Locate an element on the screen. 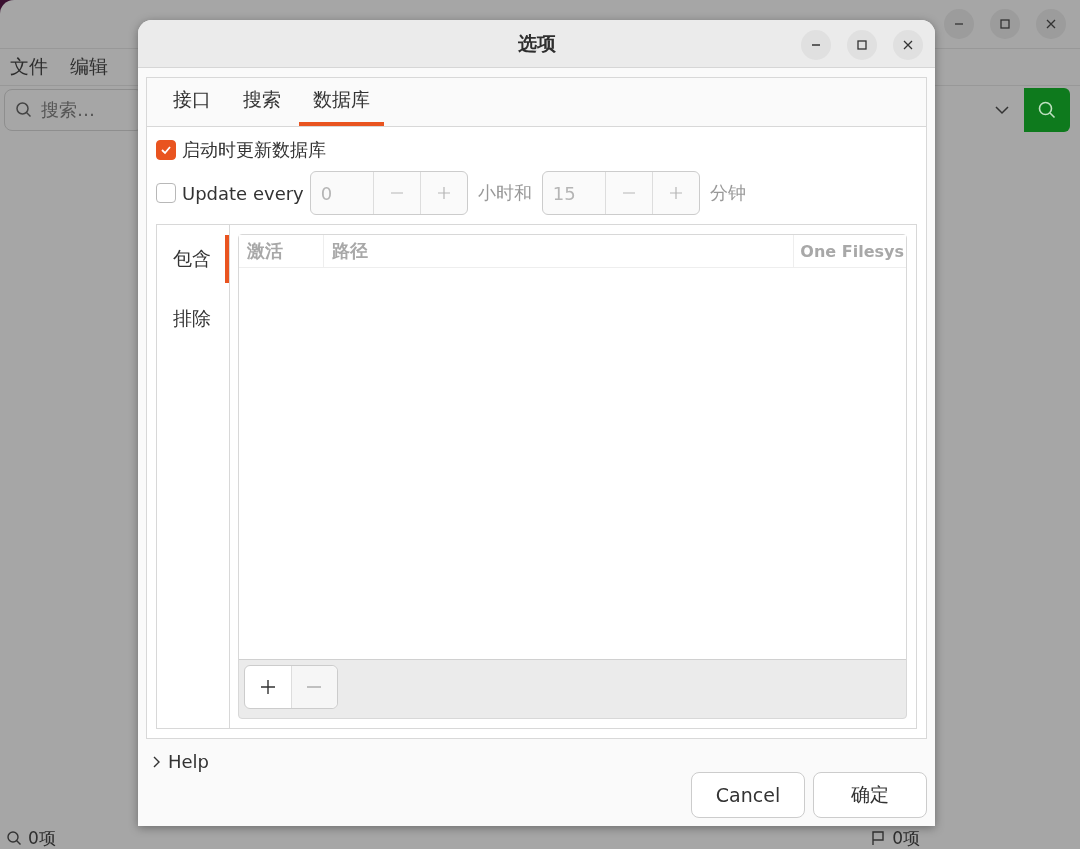 Image resolution: width=1080 pixels, height=849 pixels. side-tab: 排除 is located at coordinates (193, 319).